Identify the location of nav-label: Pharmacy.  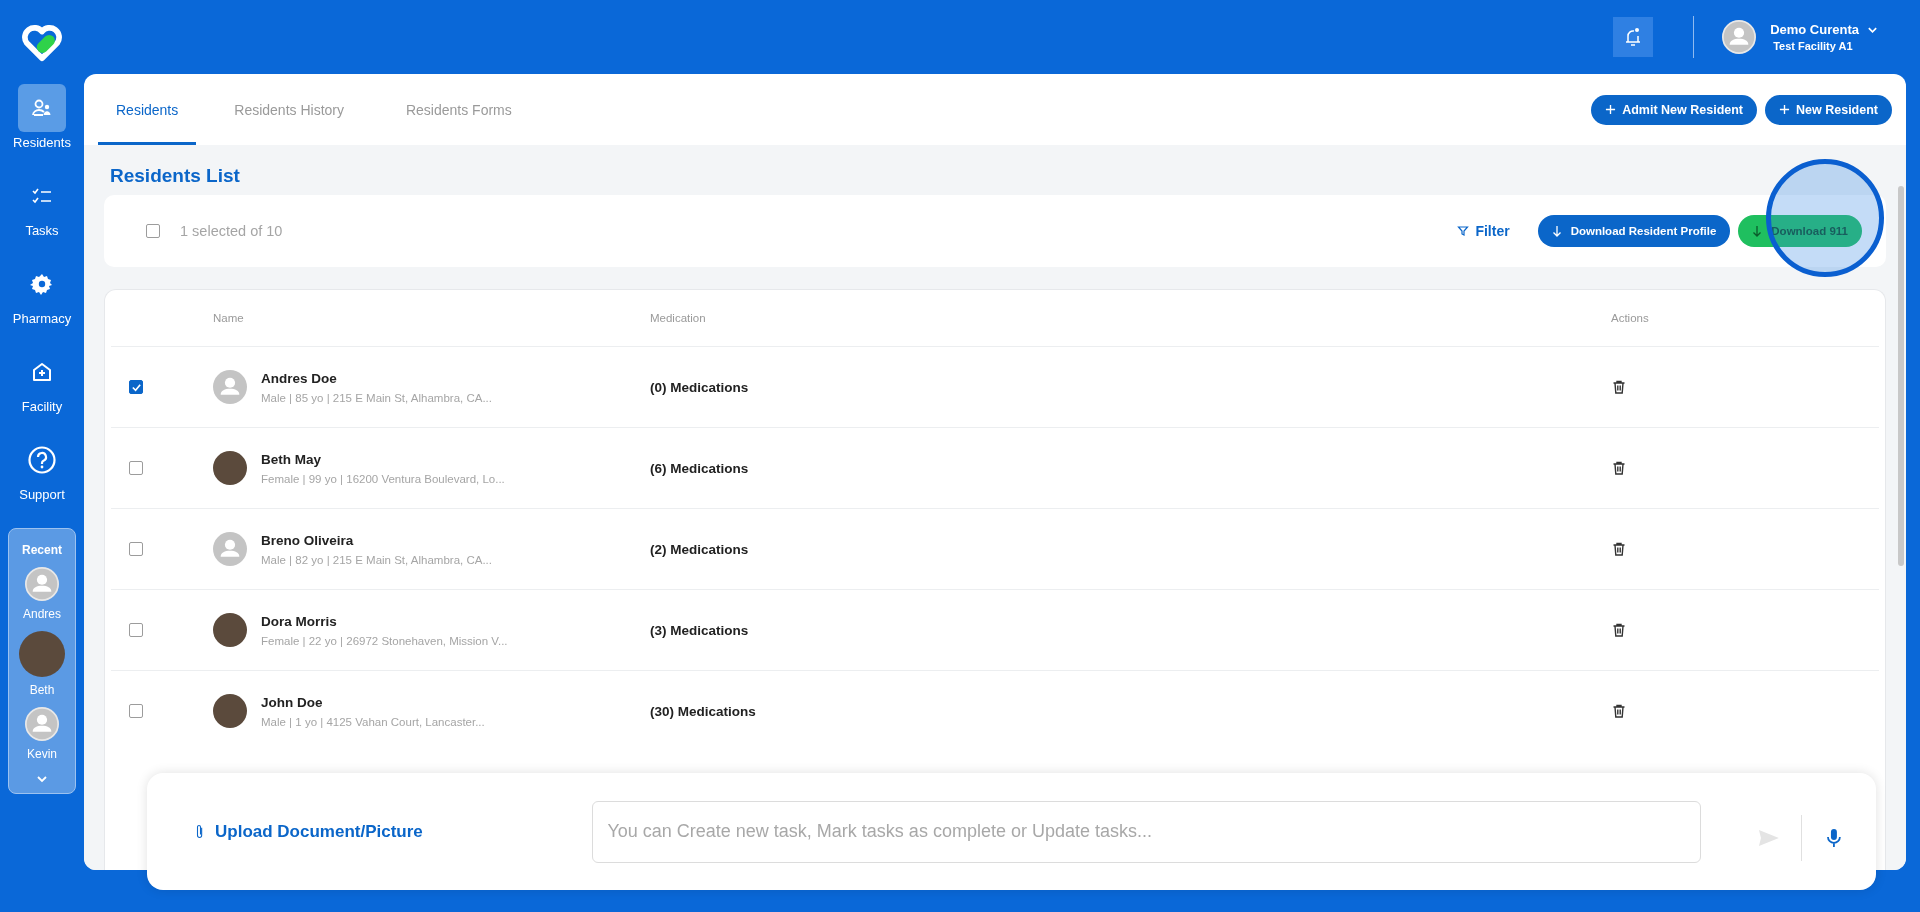
(42, 318).